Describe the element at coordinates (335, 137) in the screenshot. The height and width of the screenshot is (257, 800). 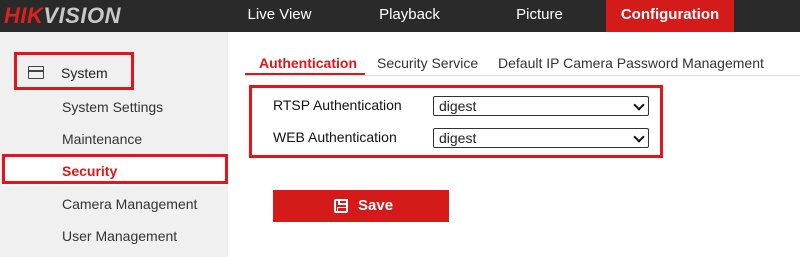
I see `web-auth-label: WEB Authentication` at that location.